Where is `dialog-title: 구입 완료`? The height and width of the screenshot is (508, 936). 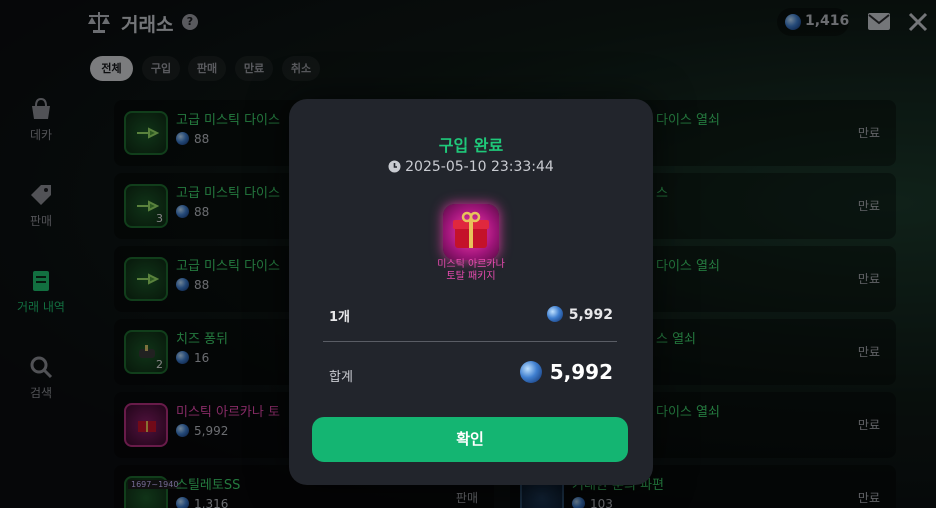
dialog-title: 구입 완료 is located at coordinates (471, 145).